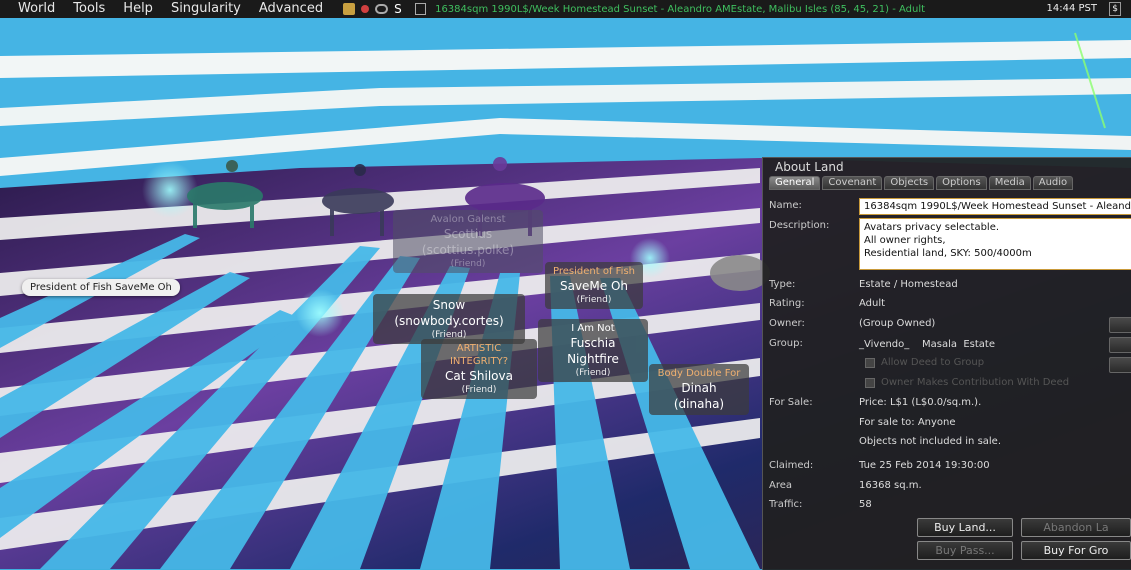 The image size is (1131, 570). What do you see at coordinates (365, 9) in the screenshot?
I see `no-push-icon` at bounding box center [365, 9].